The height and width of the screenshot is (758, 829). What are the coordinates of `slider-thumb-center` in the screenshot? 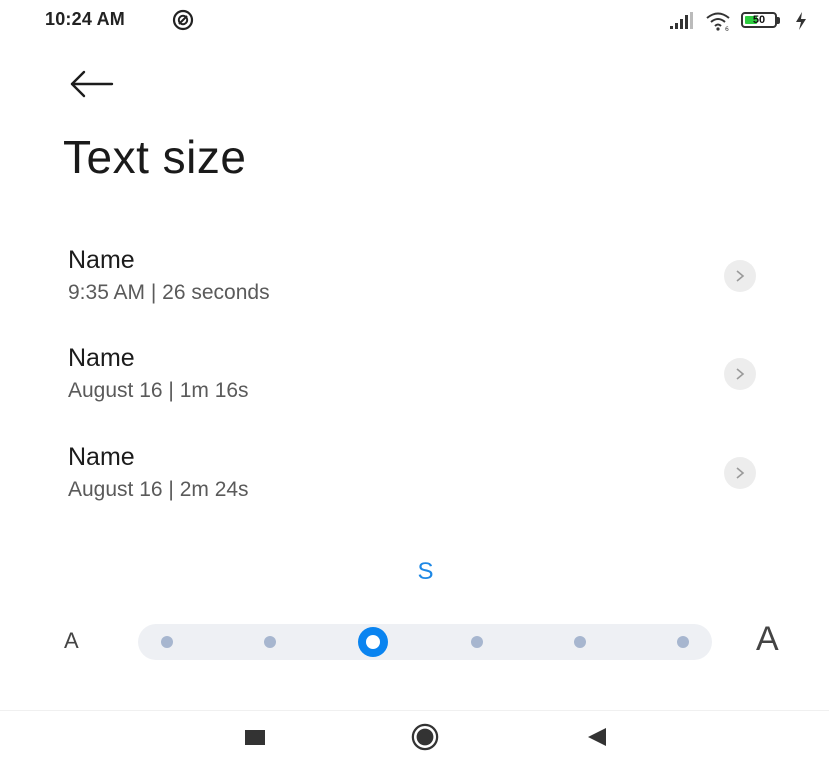 It's located at (373, 642).